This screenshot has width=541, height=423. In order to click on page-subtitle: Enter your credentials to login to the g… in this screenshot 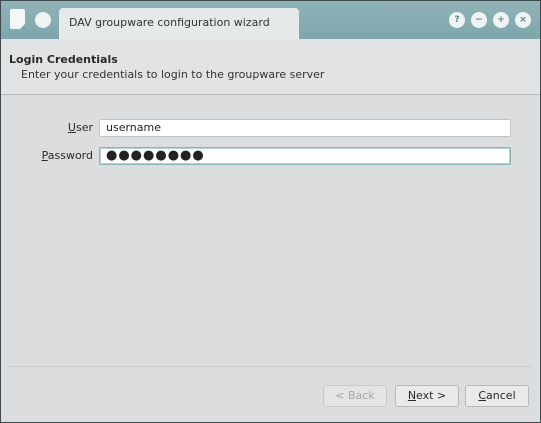, I will do `click(173, 74)`.